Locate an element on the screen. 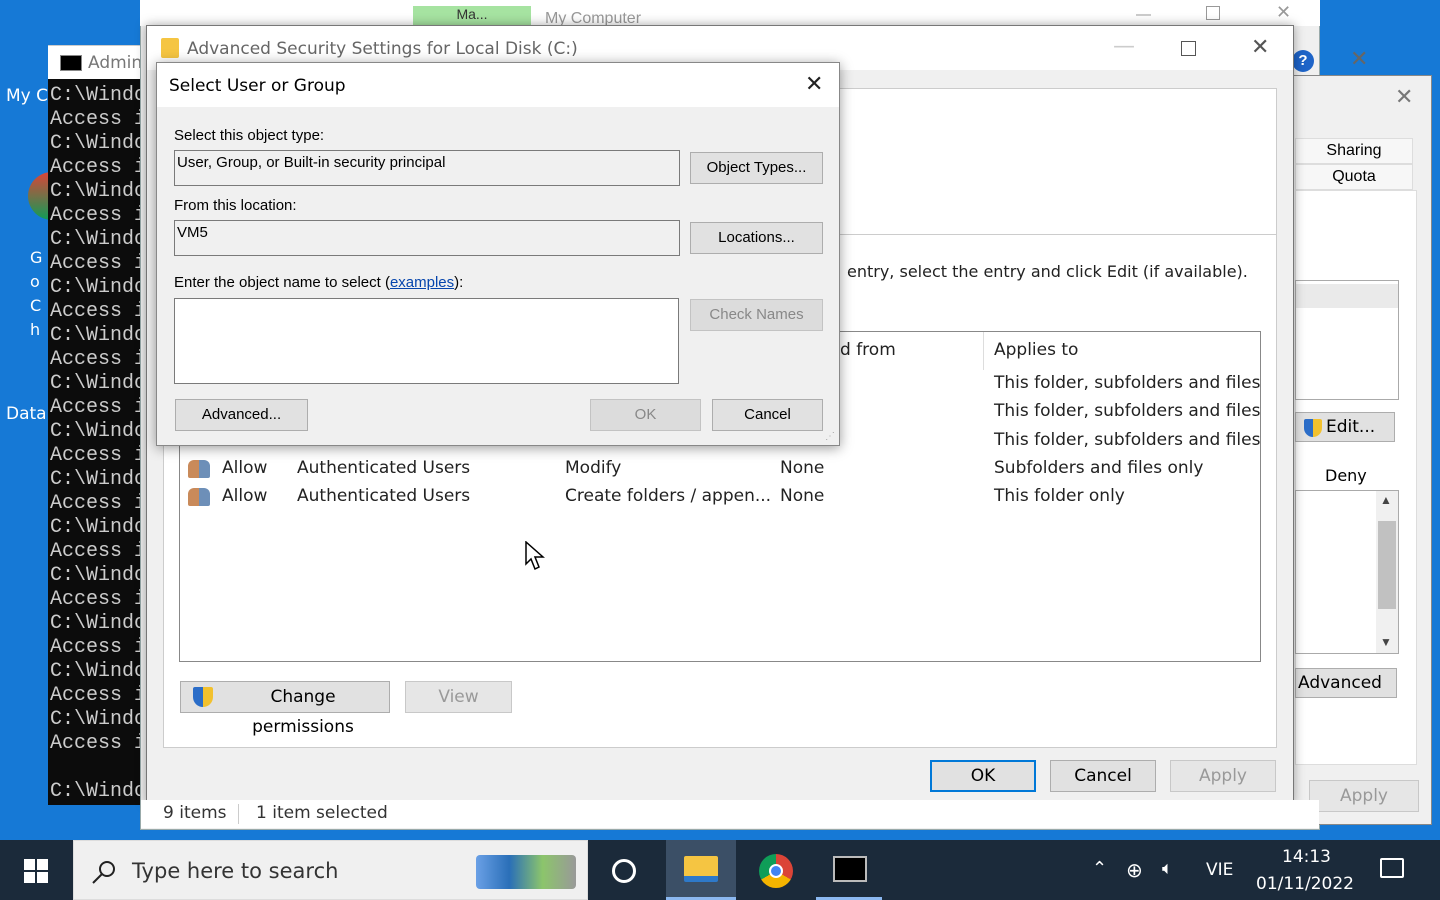 The height and width of the screenshot is (900, 1440). select-dialog-titlebar: Select User or Group ✕ is located at coordinates (498, 85).